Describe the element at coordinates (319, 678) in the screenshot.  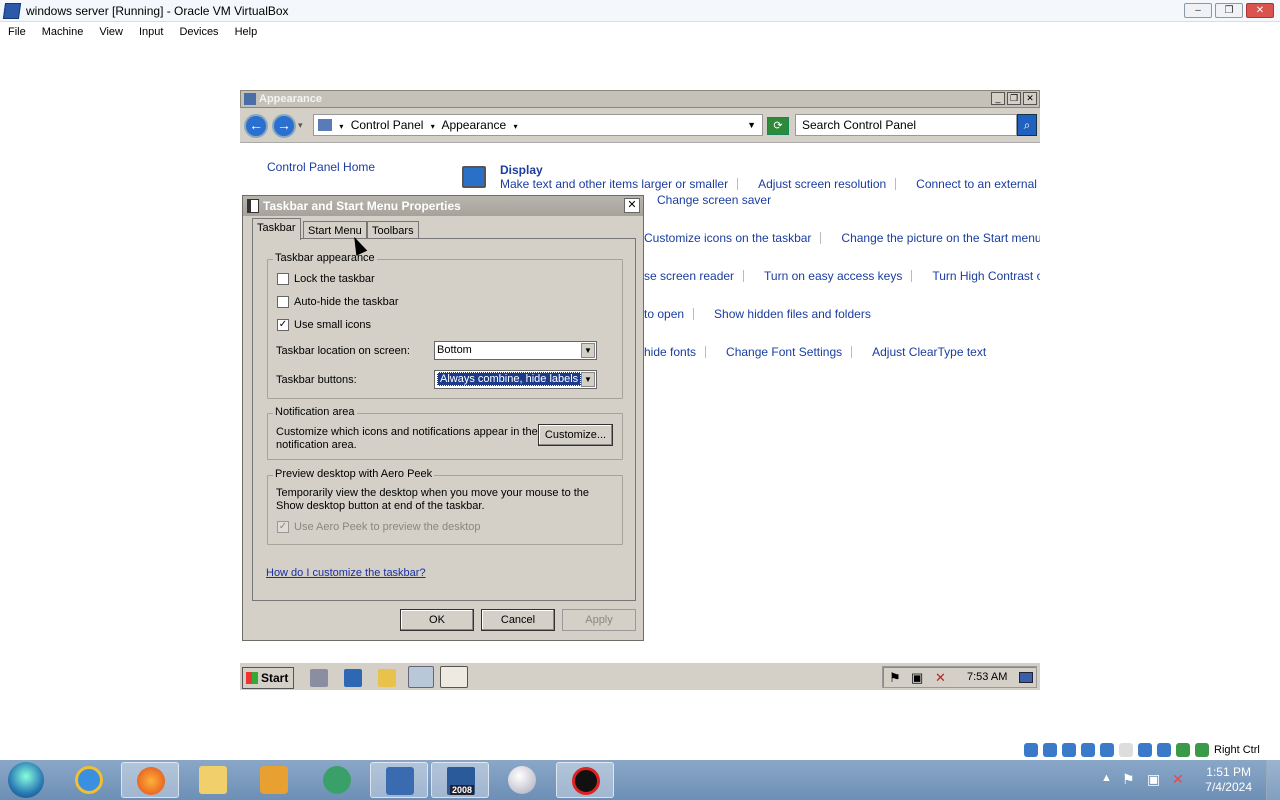
I see `server-manager-icon` at that location.